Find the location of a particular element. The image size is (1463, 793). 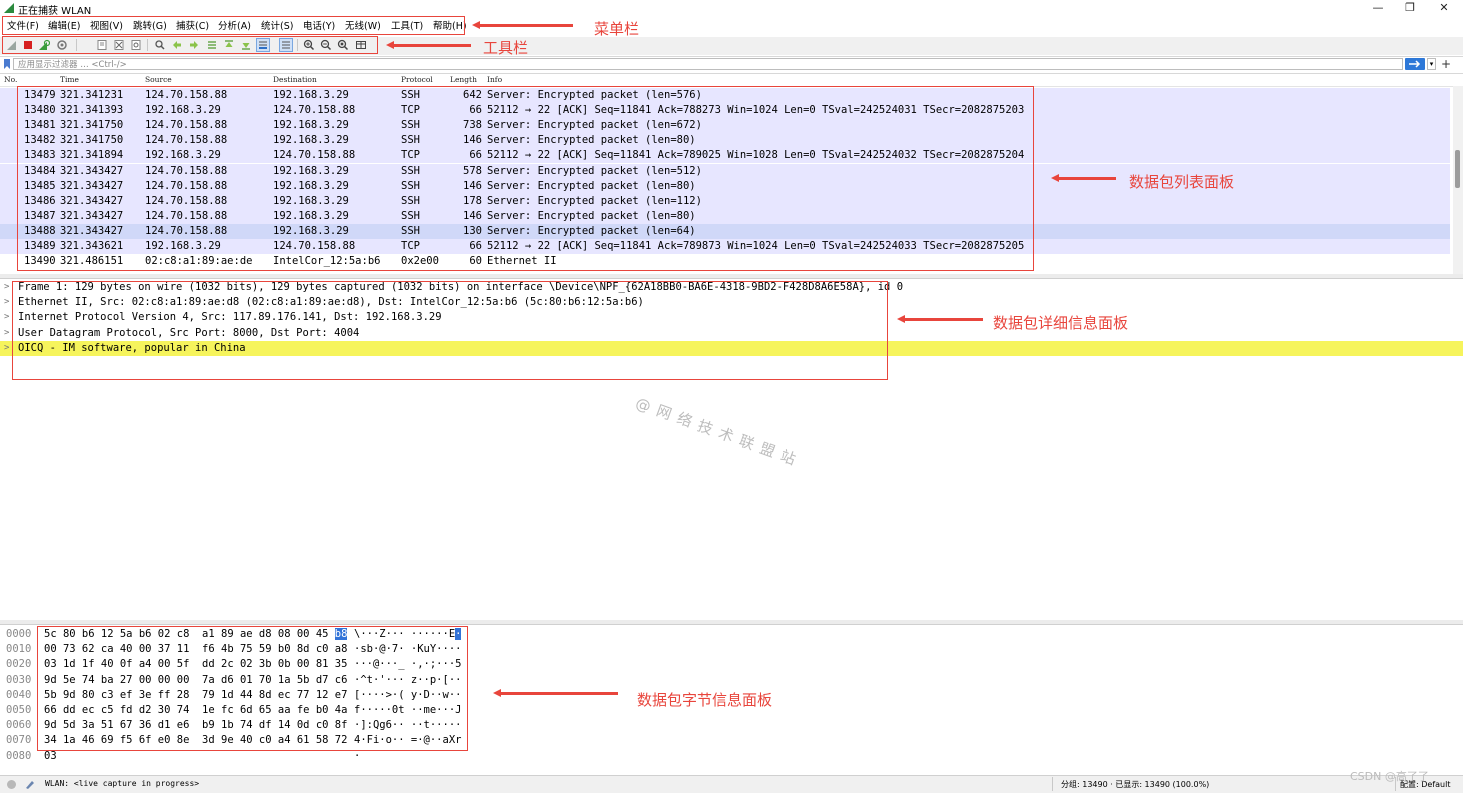

hex-offset: 0010 is located at coordinates (19, 649).